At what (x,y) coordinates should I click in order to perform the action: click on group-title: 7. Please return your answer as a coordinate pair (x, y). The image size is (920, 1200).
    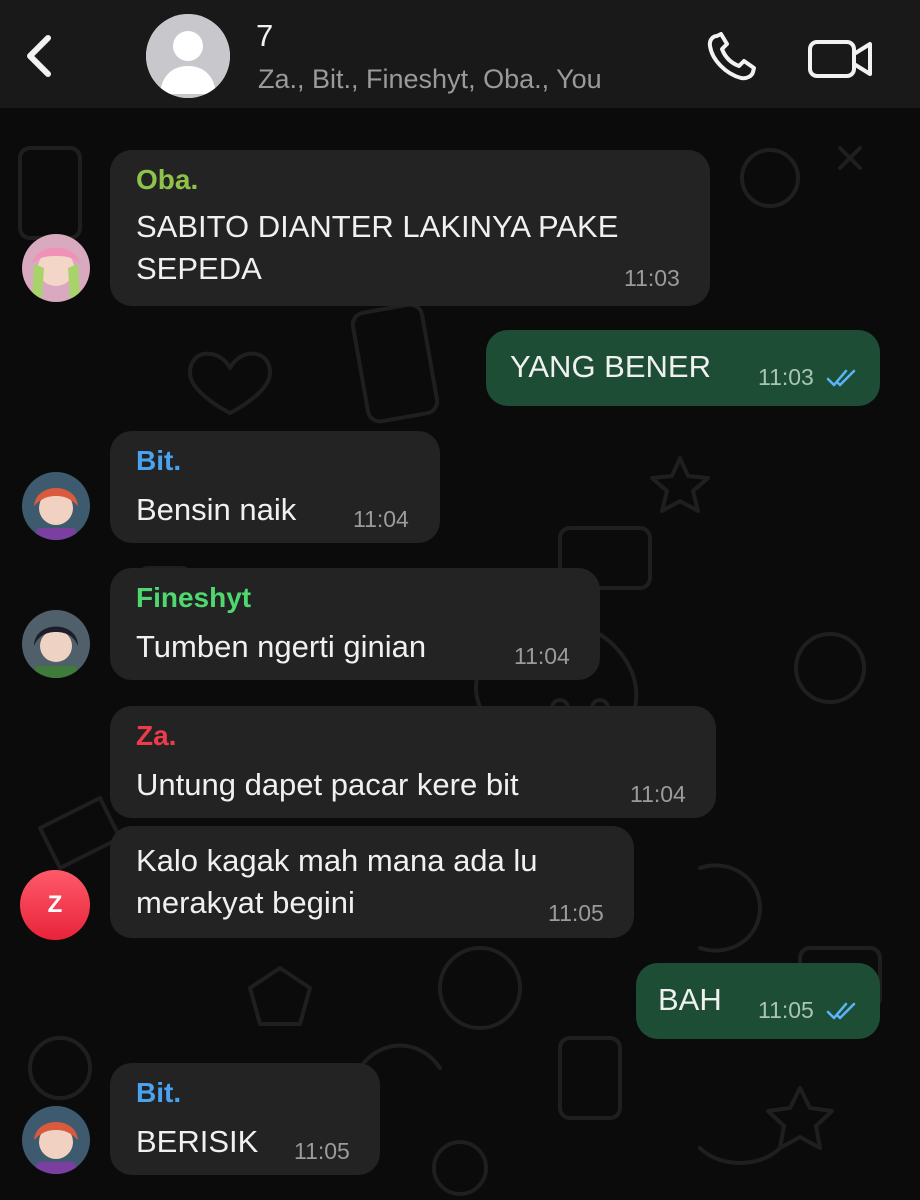
    Looking at the image, I should click on (264, 36).